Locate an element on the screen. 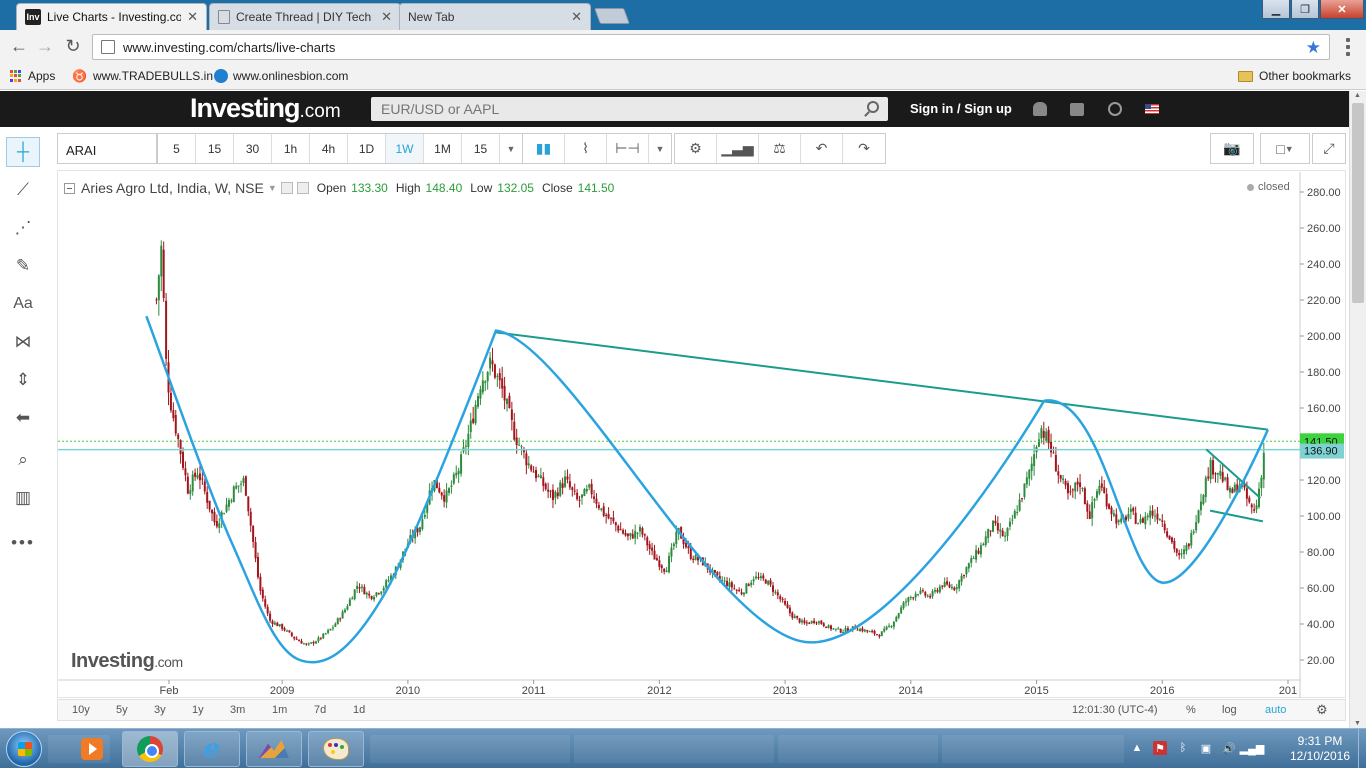 This screenshot has height=768, width=1366. range-5y: 5y is located at coordinates (122, 710).